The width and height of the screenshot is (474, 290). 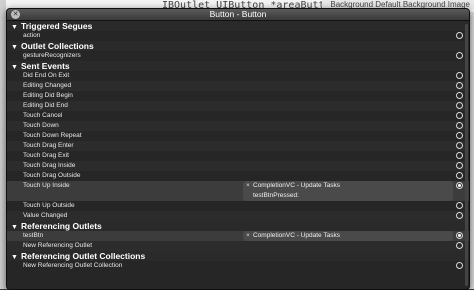 I want to click on connection-label: Value Changed, so click(x=45, y=215).